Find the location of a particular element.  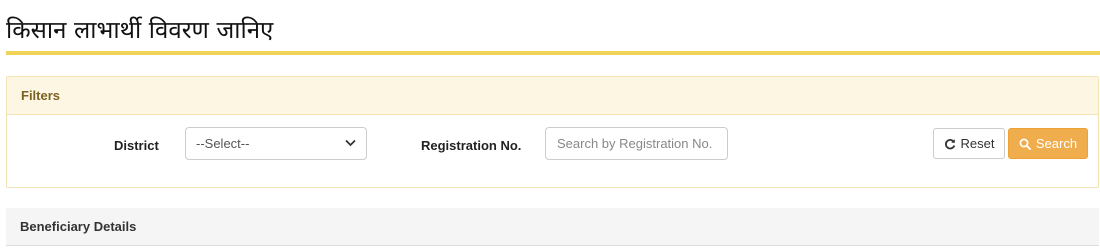

page-title: किसान लाभार्थी विवरण जानिए is located at coordinates (140, 30).